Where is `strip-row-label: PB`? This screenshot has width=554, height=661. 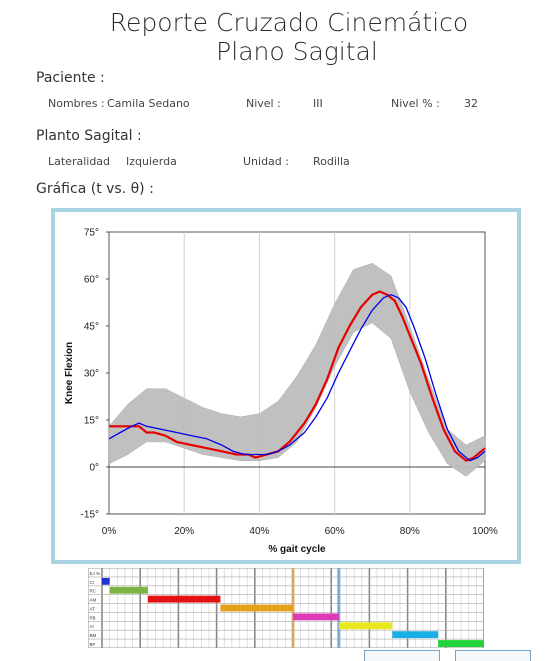 strip-row-label: PB is located at coordinates (93, 617).